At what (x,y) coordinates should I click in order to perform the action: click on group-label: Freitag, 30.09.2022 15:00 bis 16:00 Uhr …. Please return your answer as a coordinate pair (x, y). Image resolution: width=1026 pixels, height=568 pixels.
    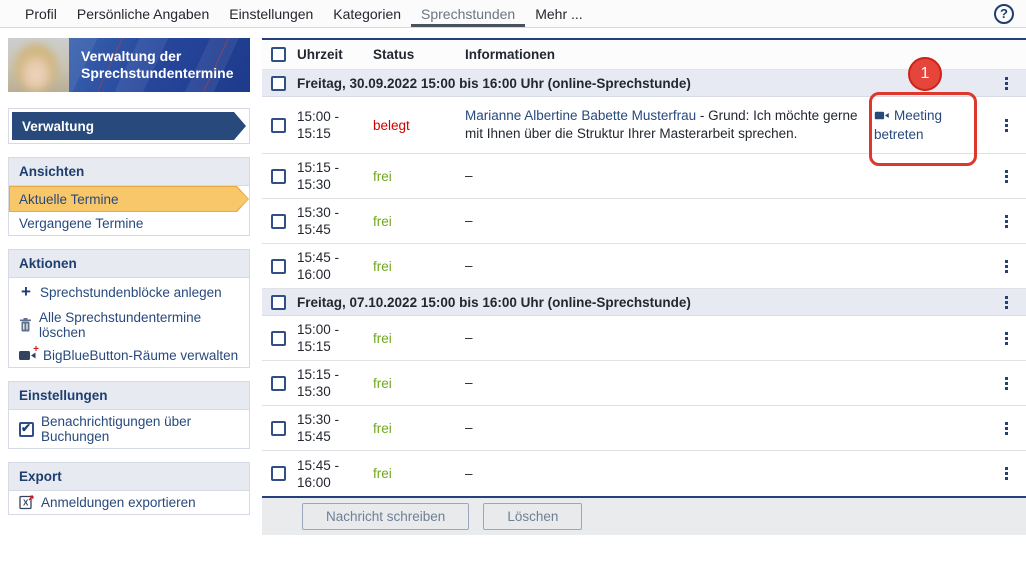
    Looking at the image, I should click on (494, 83).